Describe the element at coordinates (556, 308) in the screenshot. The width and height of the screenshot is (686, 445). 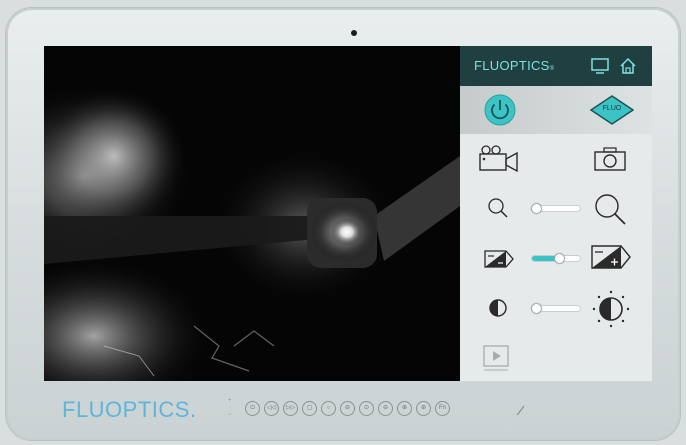
I see `contrast-slider` at that location.